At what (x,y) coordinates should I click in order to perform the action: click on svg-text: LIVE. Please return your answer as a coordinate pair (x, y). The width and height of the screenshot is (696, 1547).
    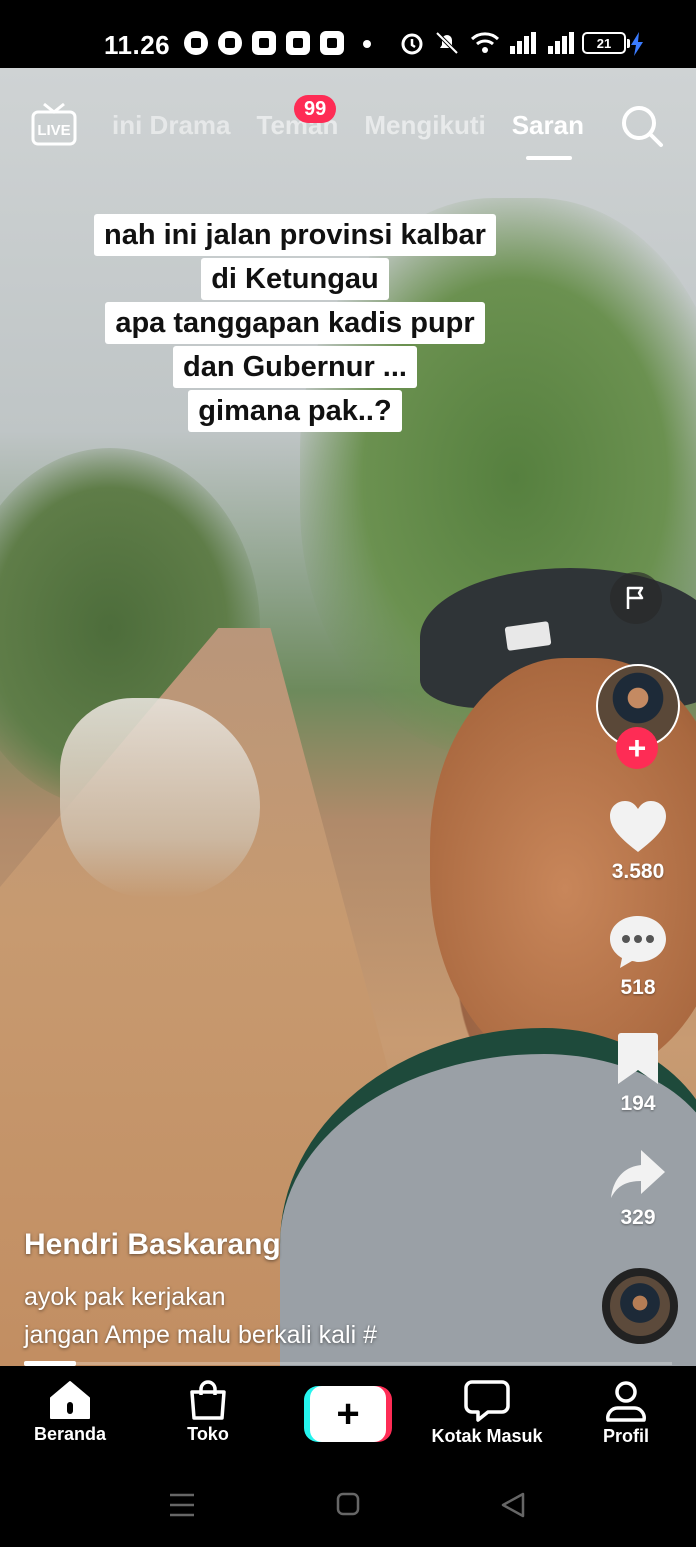
    Looking at the image, I should click on (53, 130).